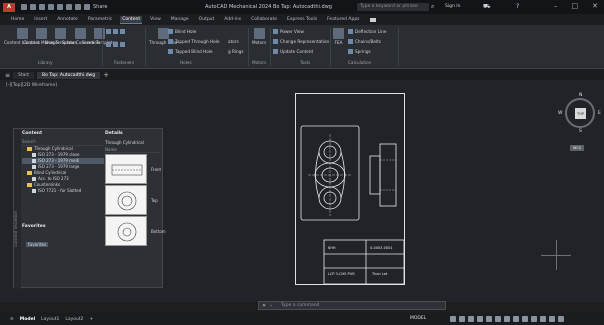 The width and height of the screenshot is (604, 325). I want to click on chains-belts-button: Chains/Belts, so click(364, 41).